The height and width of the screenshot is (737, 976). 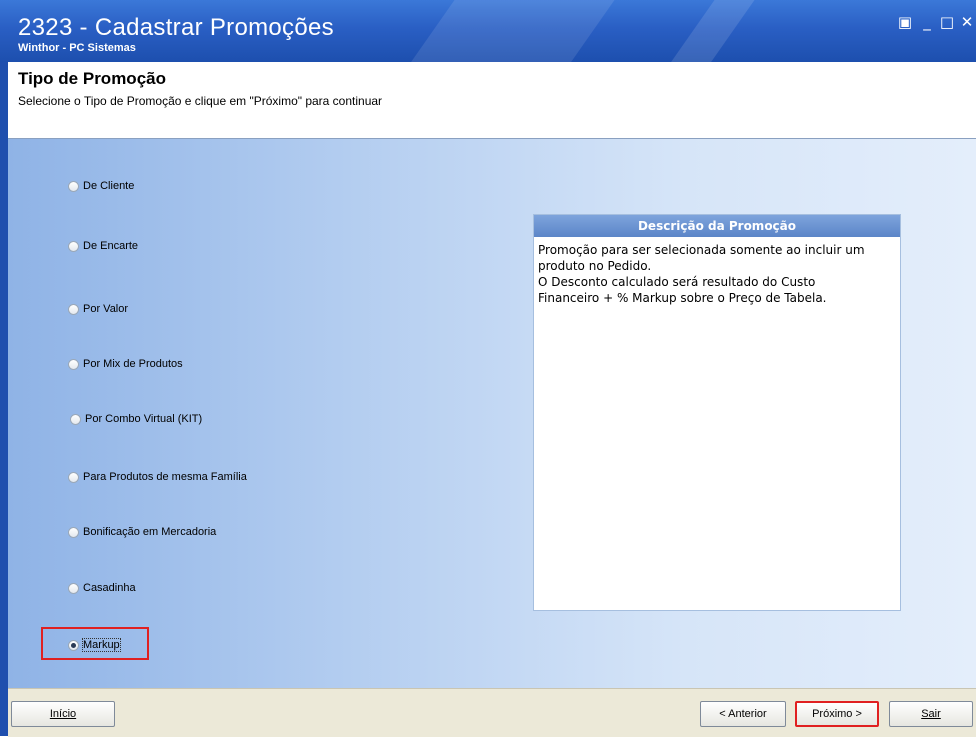 What do you see at coordinates (92, 78) in the screenshot?
I see `page-title: Tipo de Promoção` at bounding box center [92, 78].